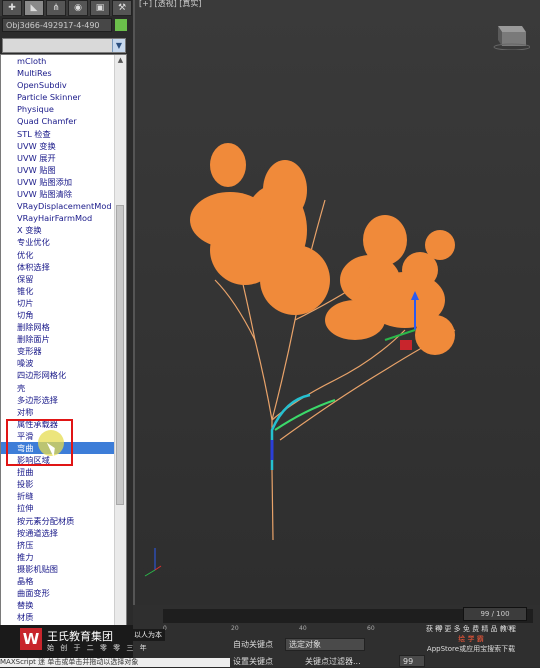 This screenshot has width=540, height=668. Describe the element at coordinates (63, 279) in the screenshot. I see `modifier-list-item: 保留` at that location.